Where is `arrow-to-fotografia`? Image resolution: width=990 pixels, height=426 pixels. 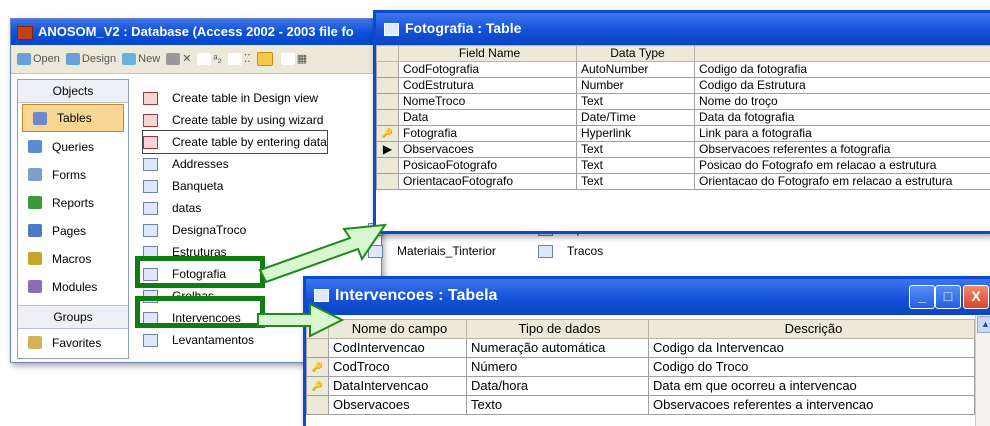
arrow-to-fotografia is located at coordinates (322, 253).